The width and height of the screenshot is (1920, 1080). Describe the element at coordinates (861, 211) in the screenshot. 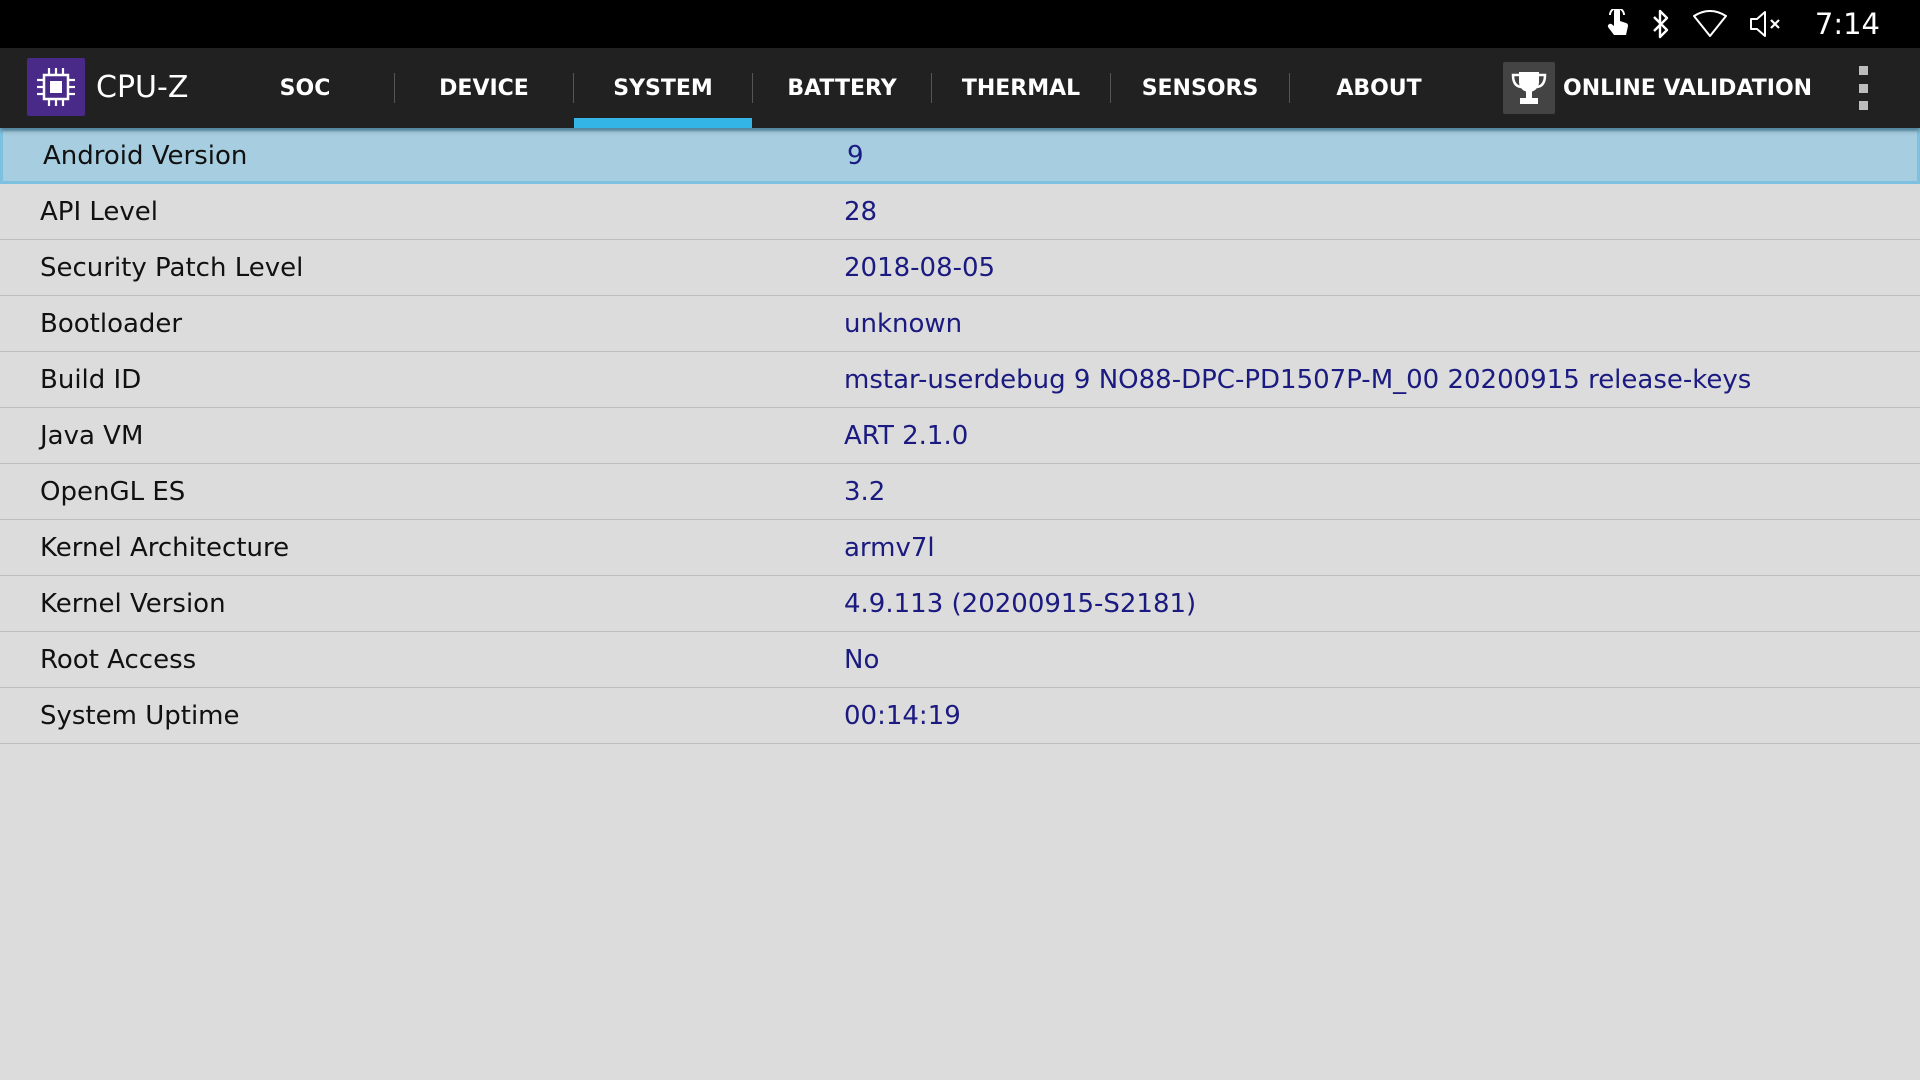

I see `info-value: 28` at that location.